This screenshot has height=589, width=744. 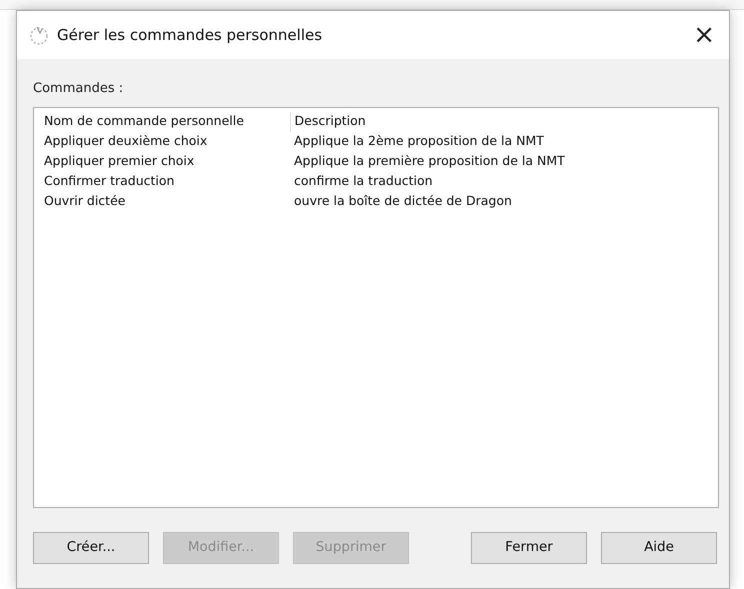 I want to click on close-button: ×, so click(x=704, y=35).